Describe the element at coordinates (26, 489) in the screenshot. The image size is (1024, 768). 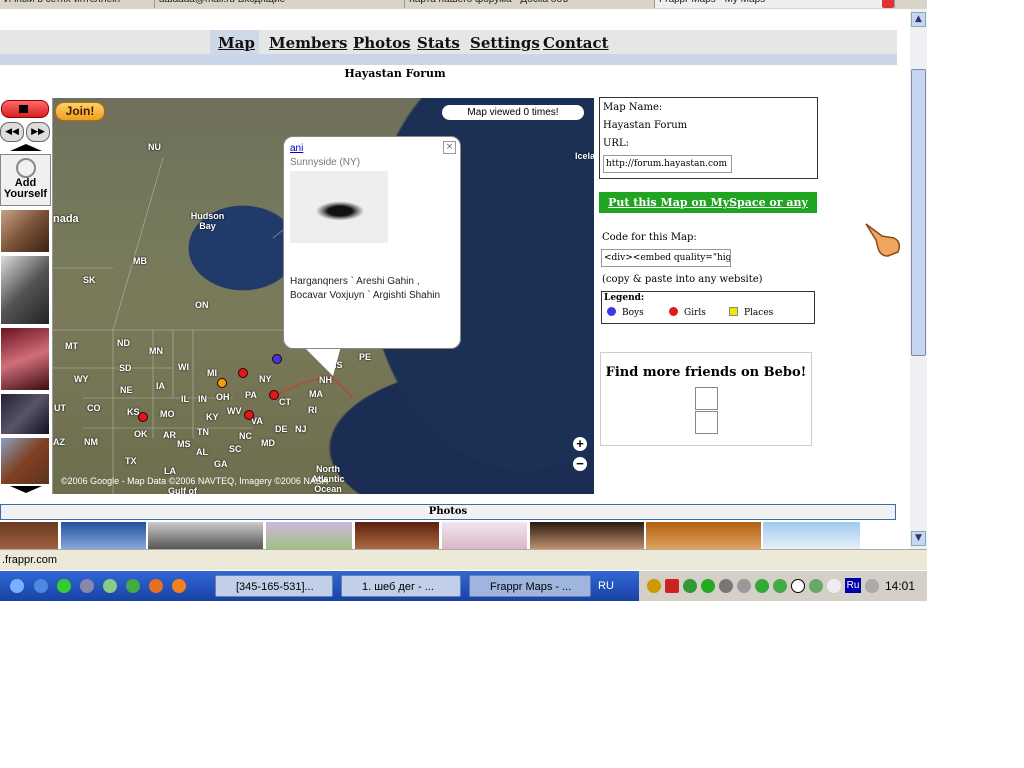
I see `scroll-down-icon` at that location.